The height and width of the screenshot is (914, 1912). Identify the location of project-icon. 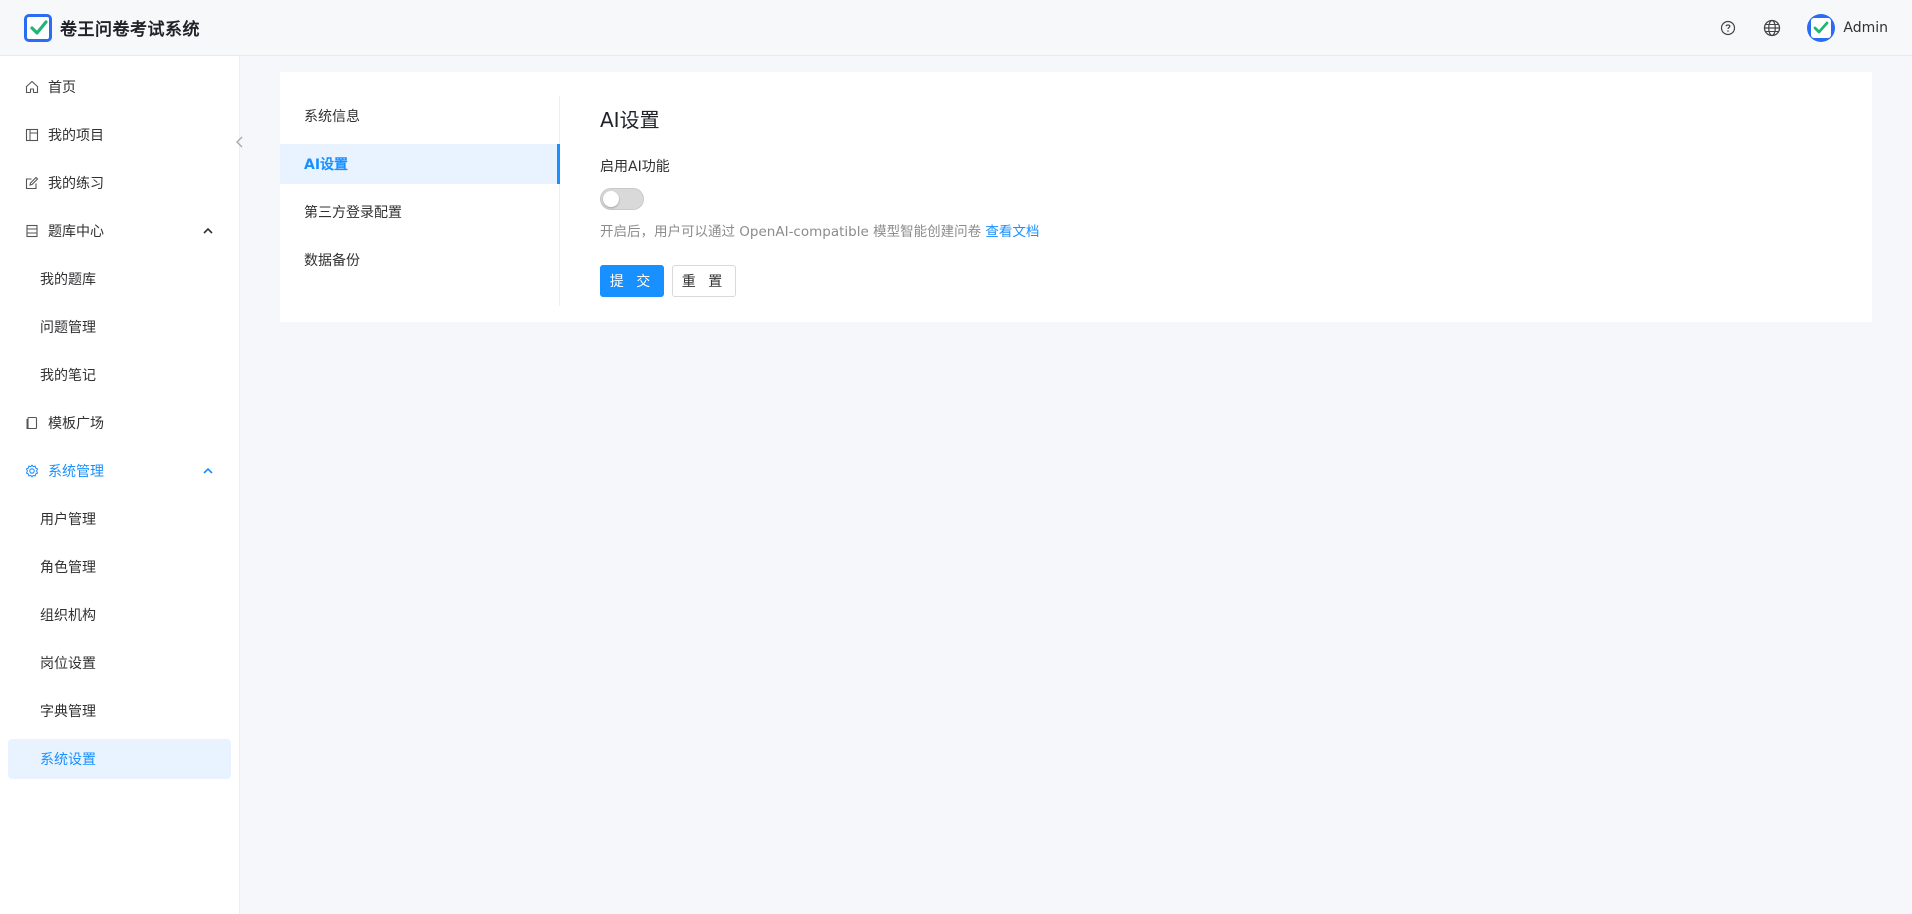
(32, 135).